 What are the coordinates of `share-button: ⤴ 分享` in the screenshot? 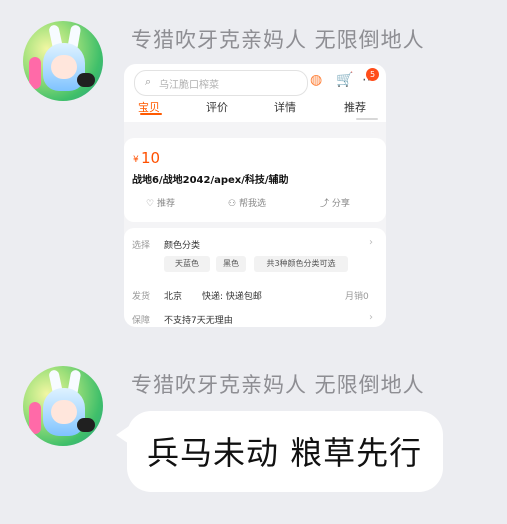 It's located at (335, 202).